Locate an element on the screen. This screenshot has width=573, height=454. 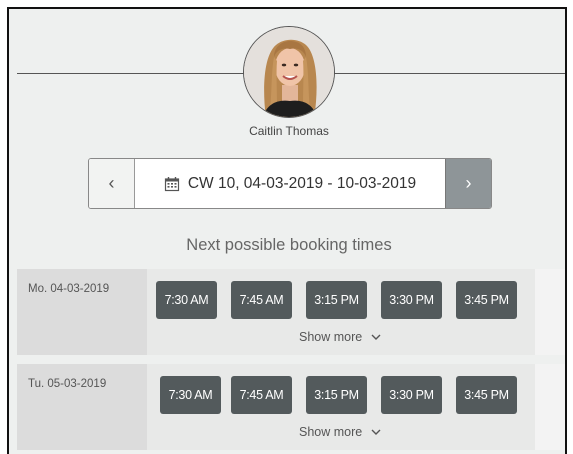
previous-week-button: ‹ is located at coordinates (112, 183).